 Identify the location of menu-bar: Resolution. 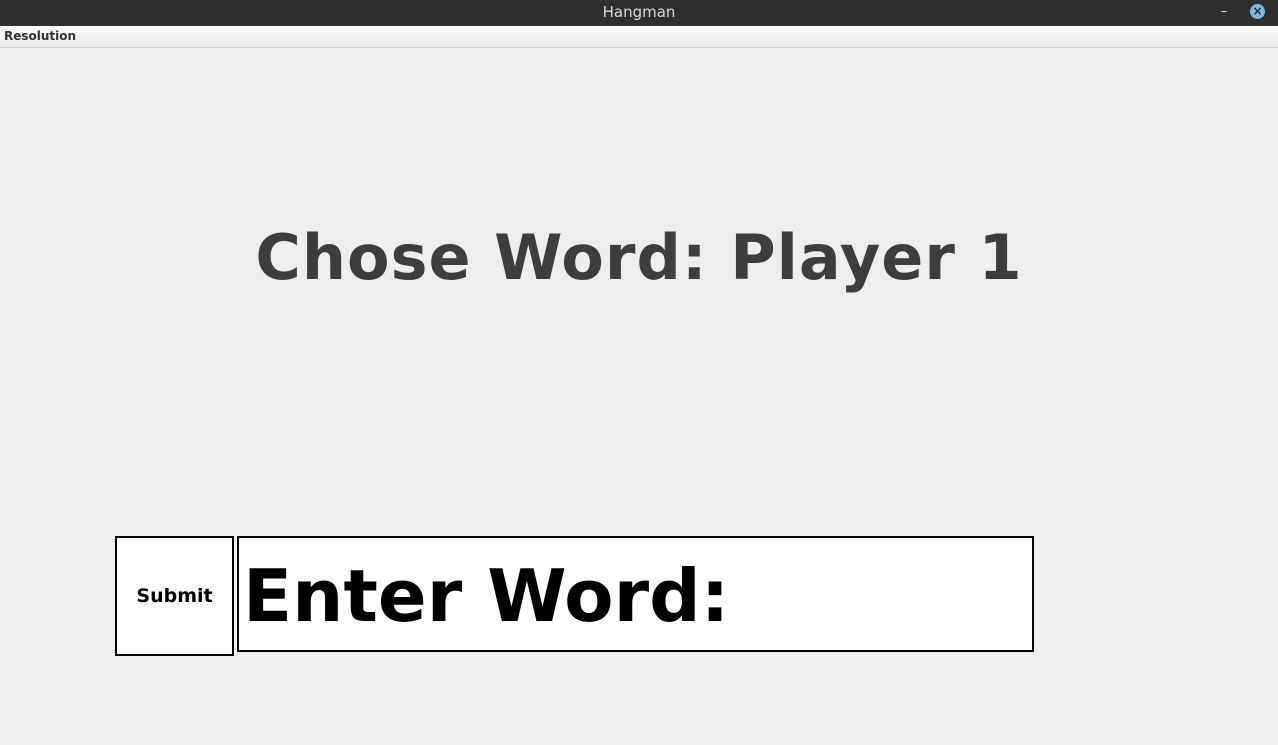
(639, 37).